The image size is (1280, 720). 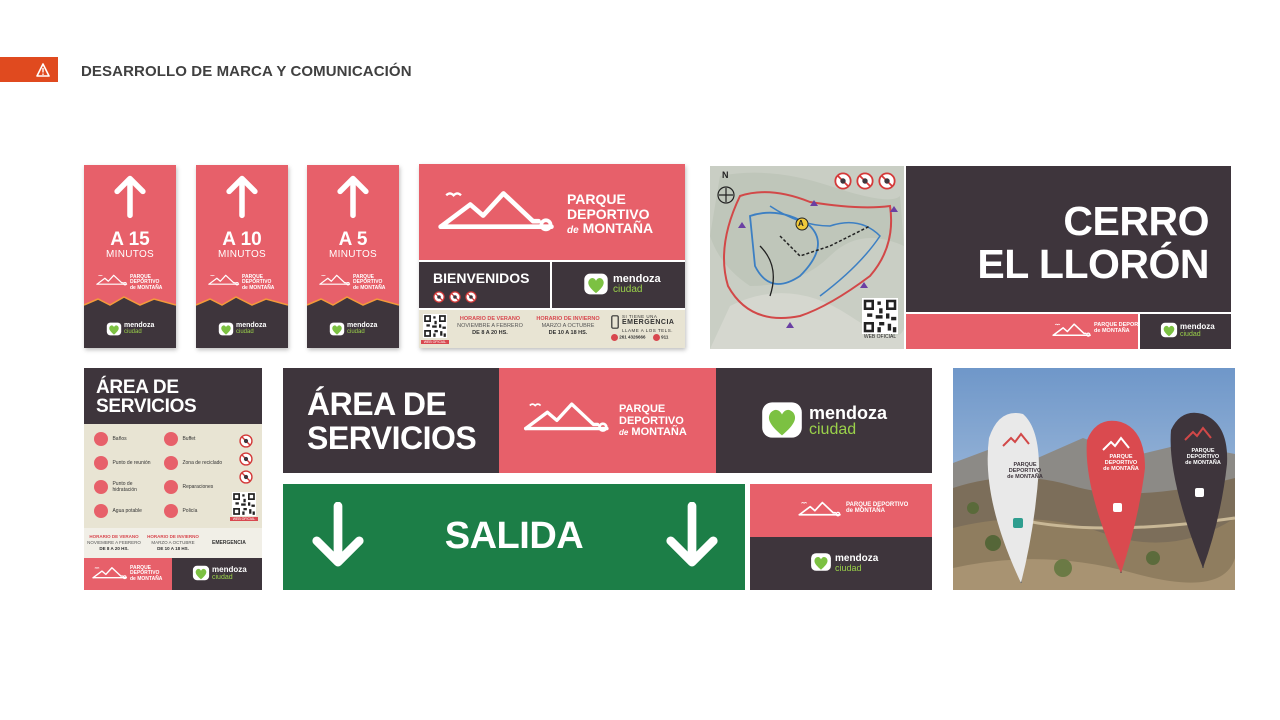 I want to click on phone-icon, so click(x=615, y=322).